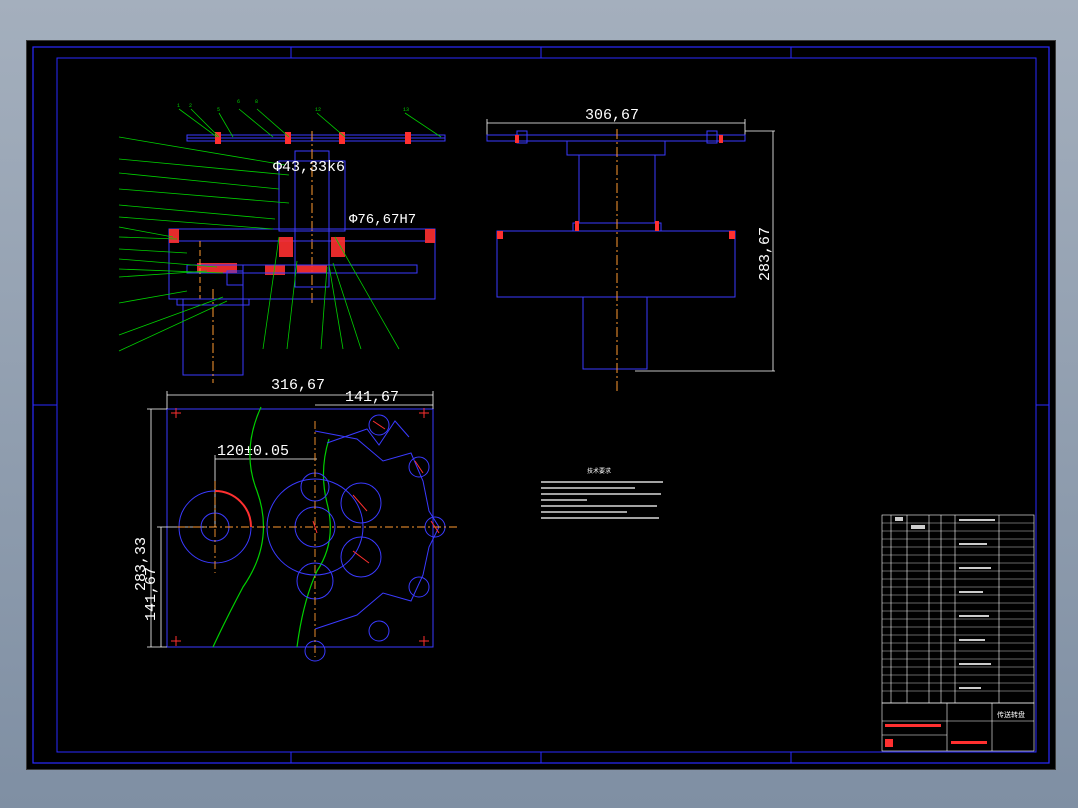 This screenshot has height=808, width=1078. I want to click on plan-half-height-dim: 141,67, so click(151, 594).